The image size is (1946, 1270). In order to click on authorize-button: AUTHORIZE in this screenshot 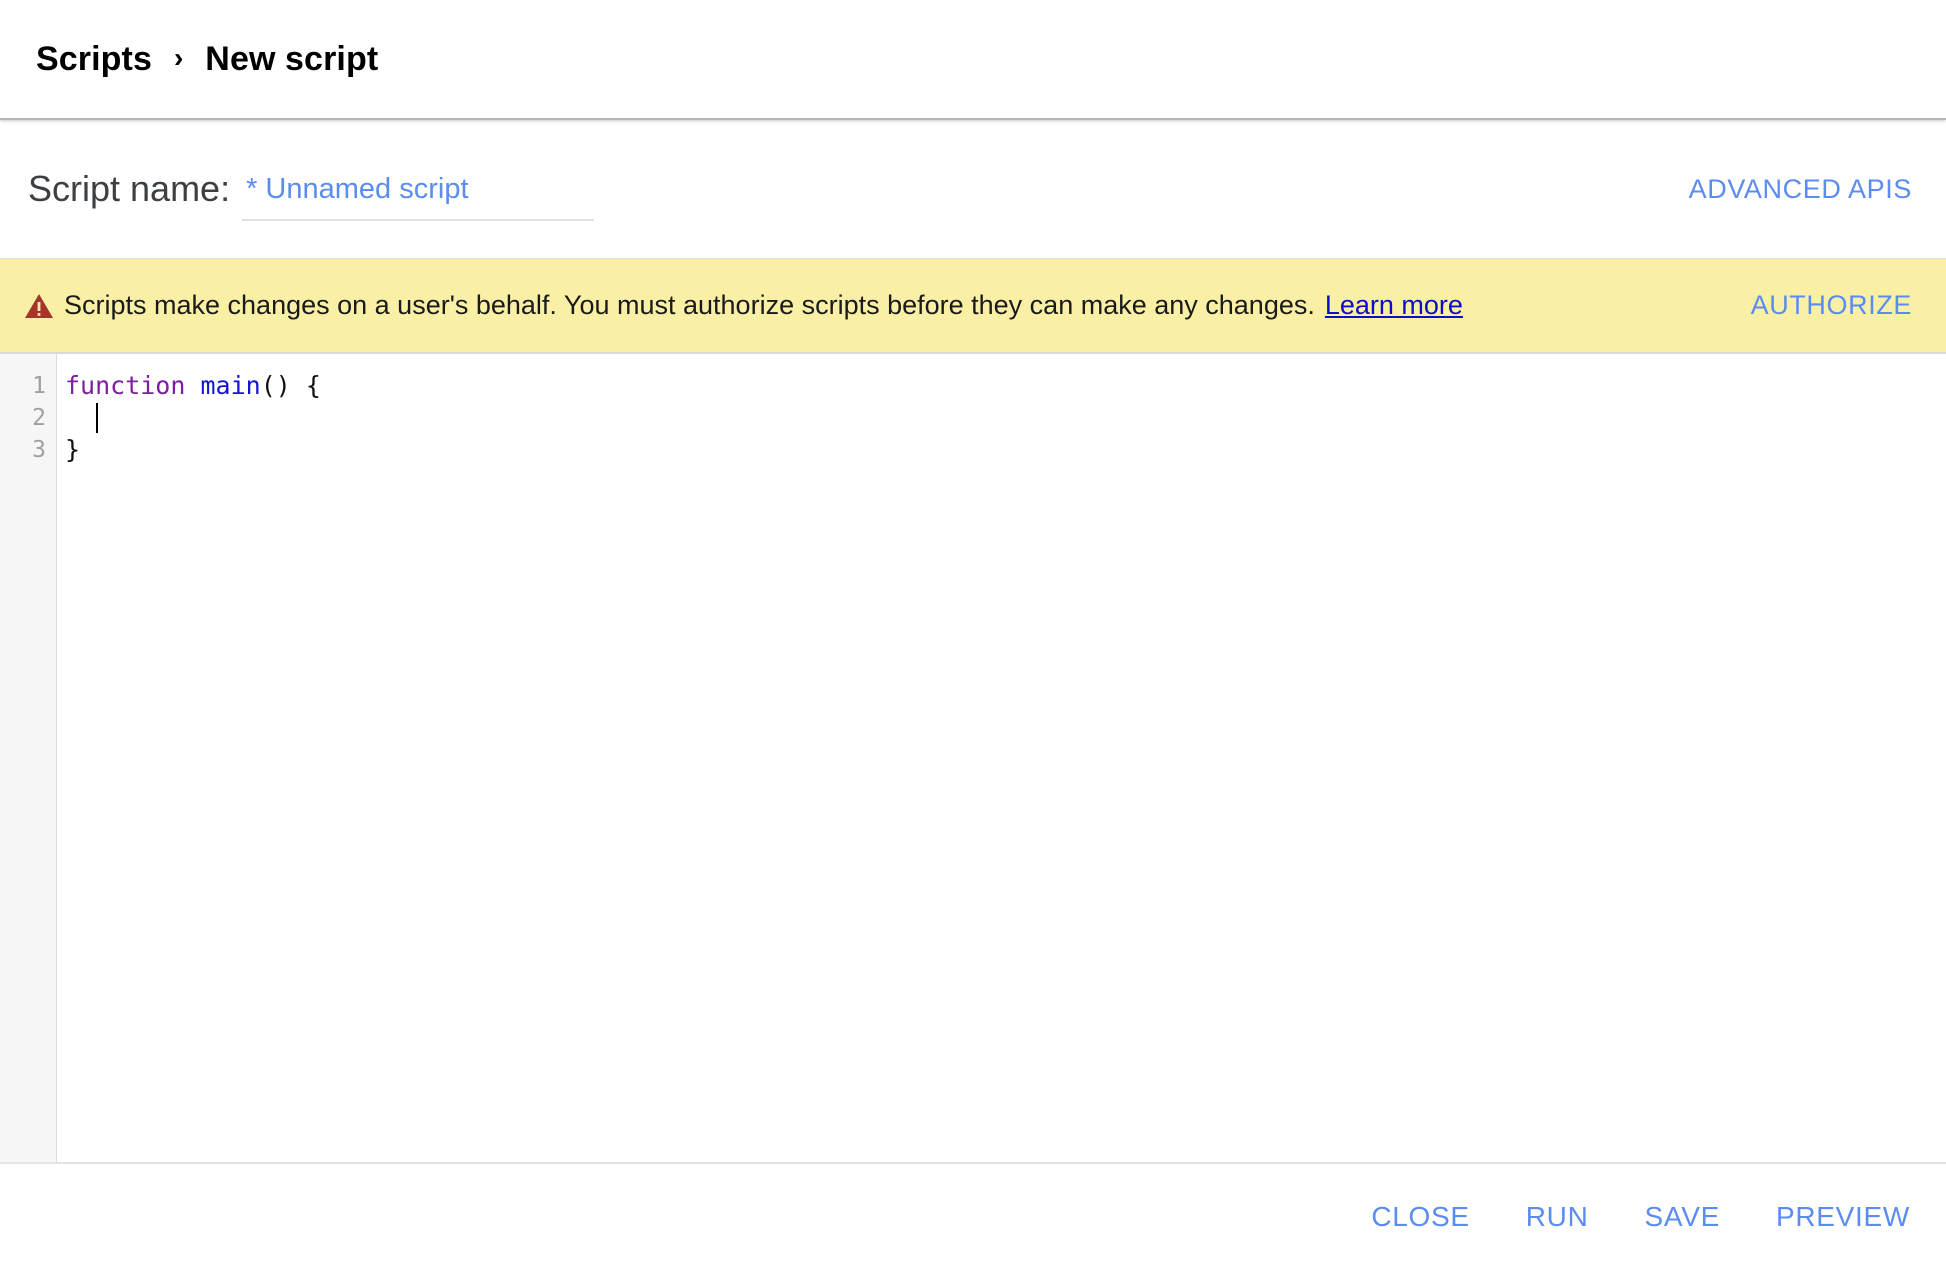, I will do `click(1833, 305)`.